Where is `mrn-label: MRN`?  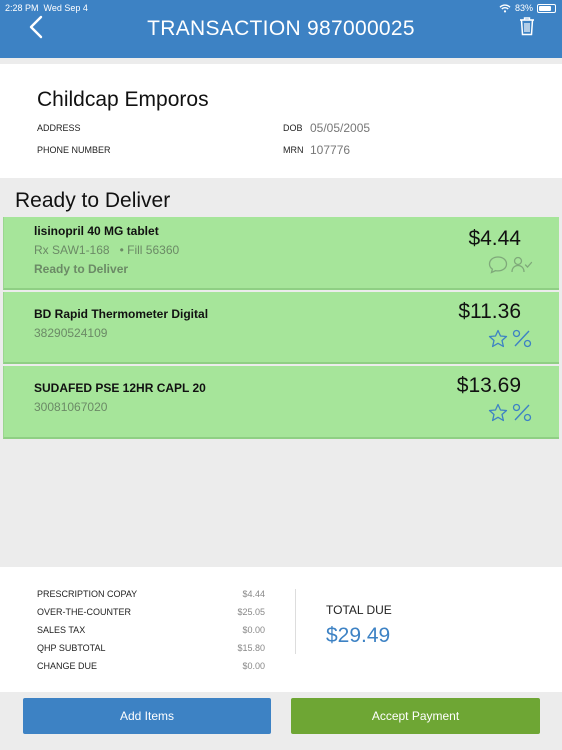
mrn-label: MRN is located at coordinates (293, 150).